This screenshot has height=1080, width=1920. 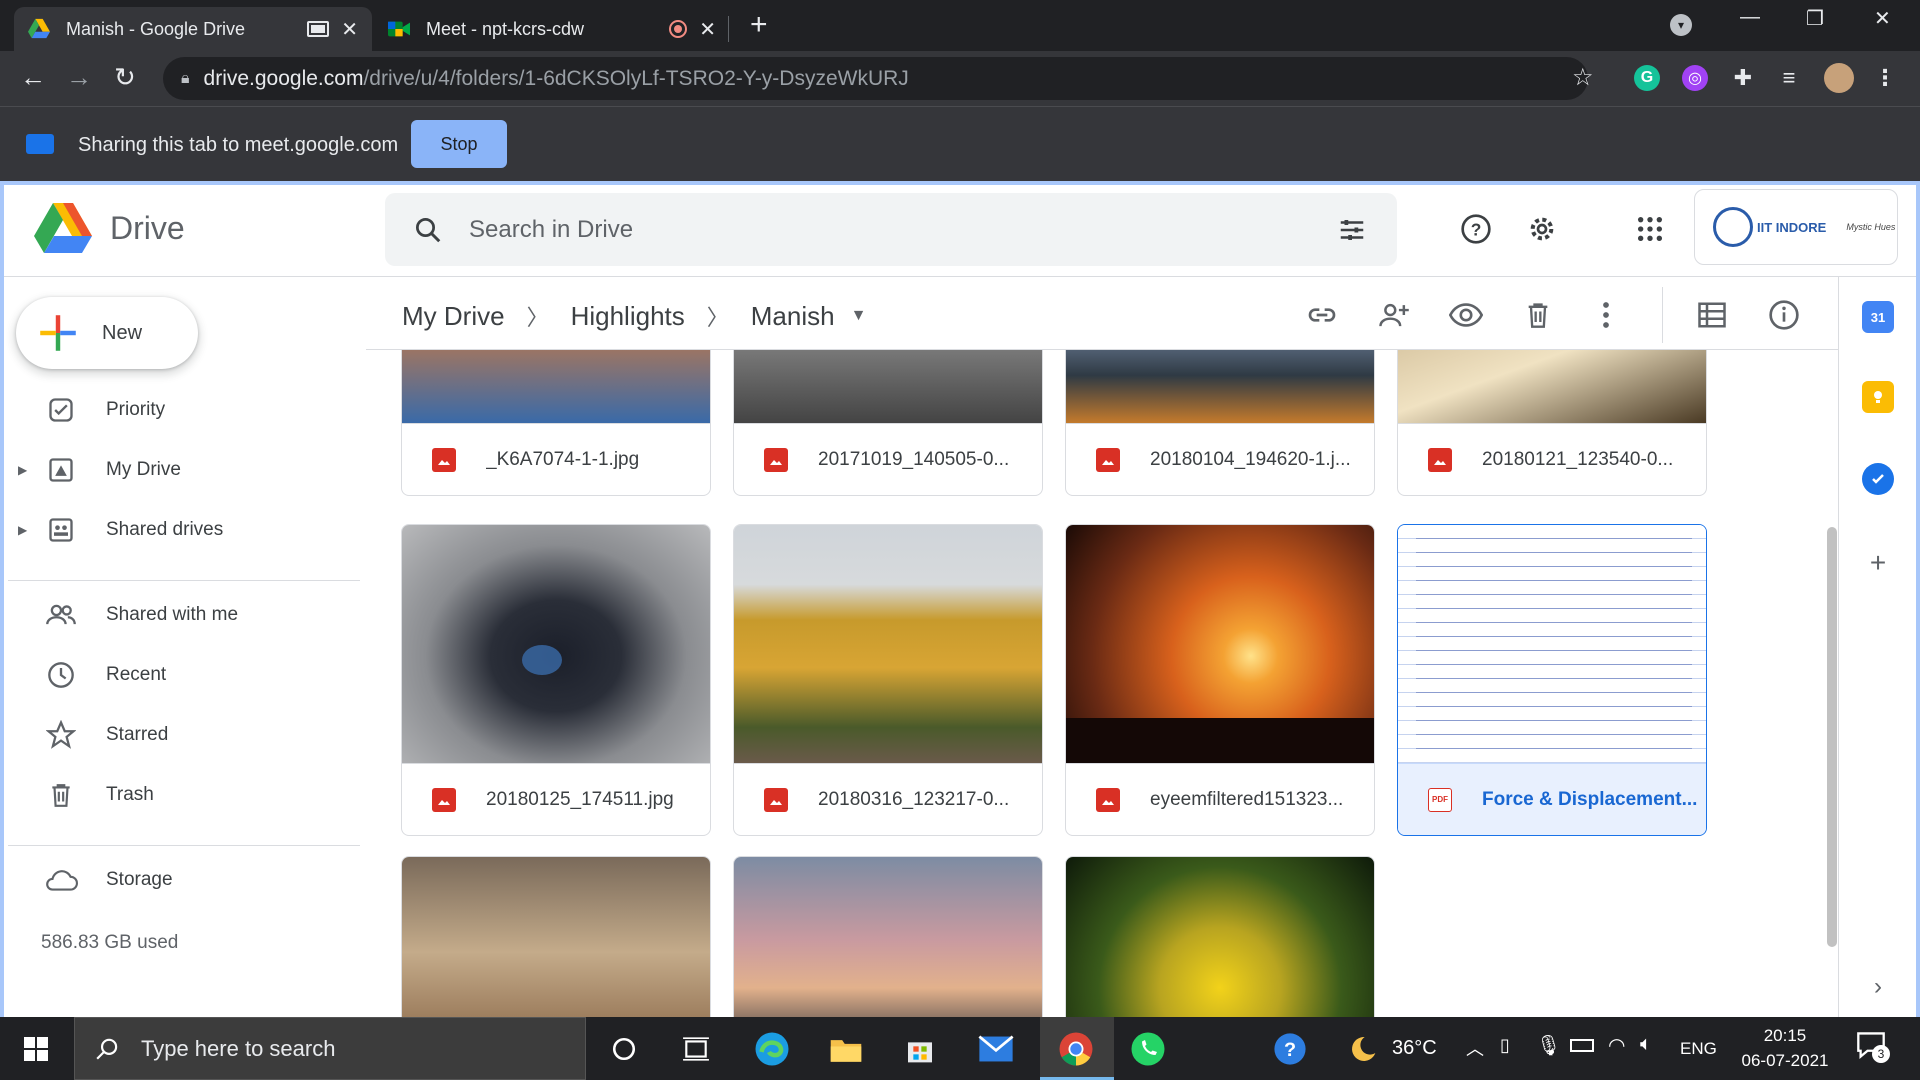 I want to click on file-explorer-icon, so click(x=846, y=1049).